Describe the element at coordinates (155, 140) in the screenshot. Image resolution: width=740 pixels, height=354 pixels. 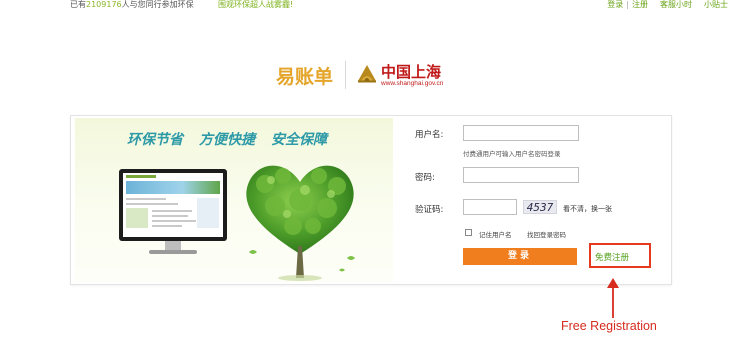
I see `banner-slogan: 环保节省` at that location.